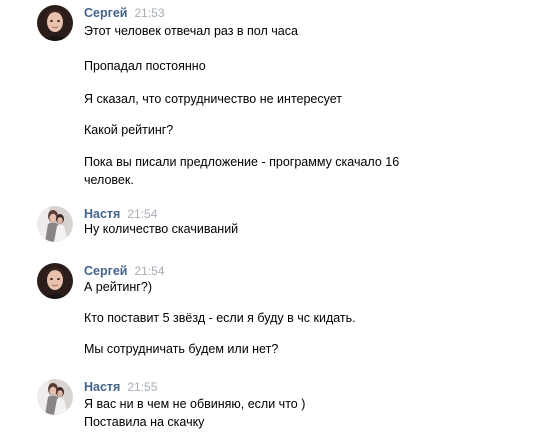  What do you see at coordinates (149, 13) in the screenshot?
I see `message-time: 21:53` at bounding box center [149, 13].